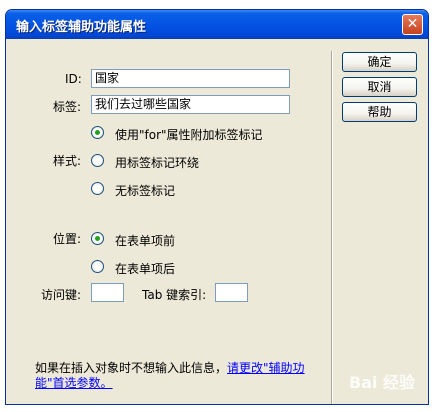  I want to click on style-option-none-radio, so click(97, 188).